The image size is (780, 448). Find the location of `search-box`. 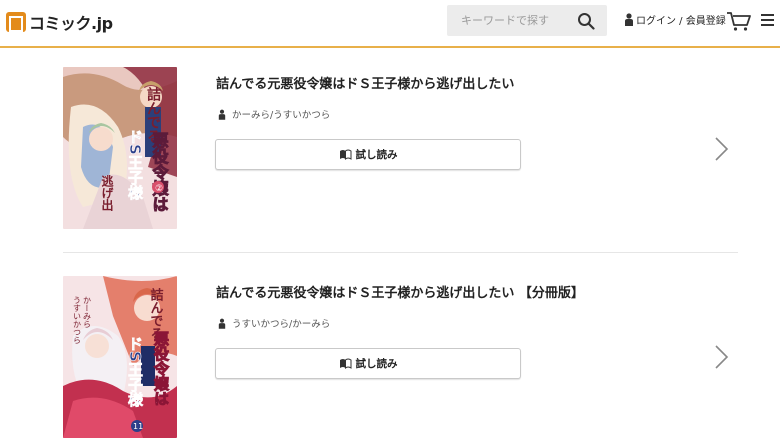

search-box is located at coordinates (527, 20).